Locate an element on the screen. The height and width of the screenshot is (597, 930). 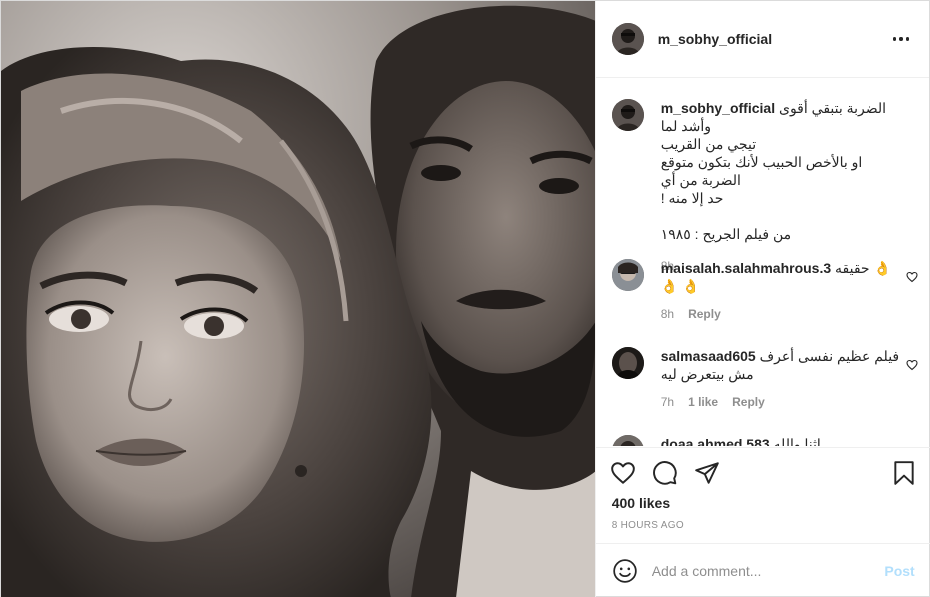
emoji-icon is located at coordinates (625, 571).